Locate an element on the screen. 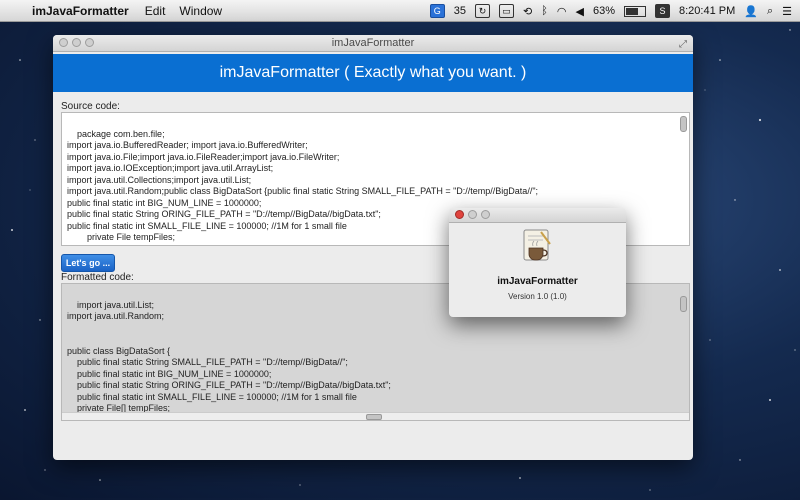  close-button is located at coordinates (63, 42).